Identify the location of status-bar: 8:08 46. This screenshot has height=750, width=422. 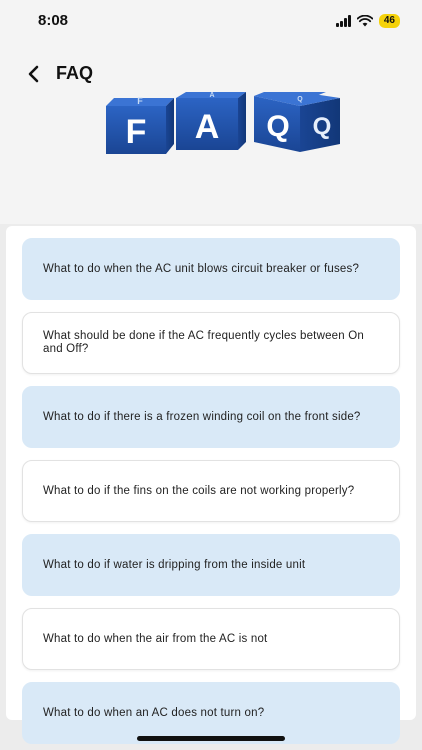
(211, 22).